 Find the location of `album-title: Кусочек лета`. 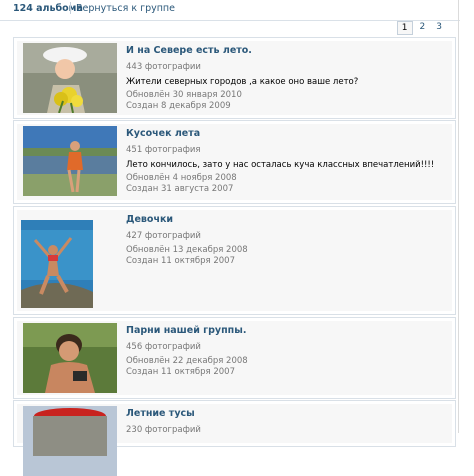

album-title: Кусочек лета is located at coordinates (286, 133).